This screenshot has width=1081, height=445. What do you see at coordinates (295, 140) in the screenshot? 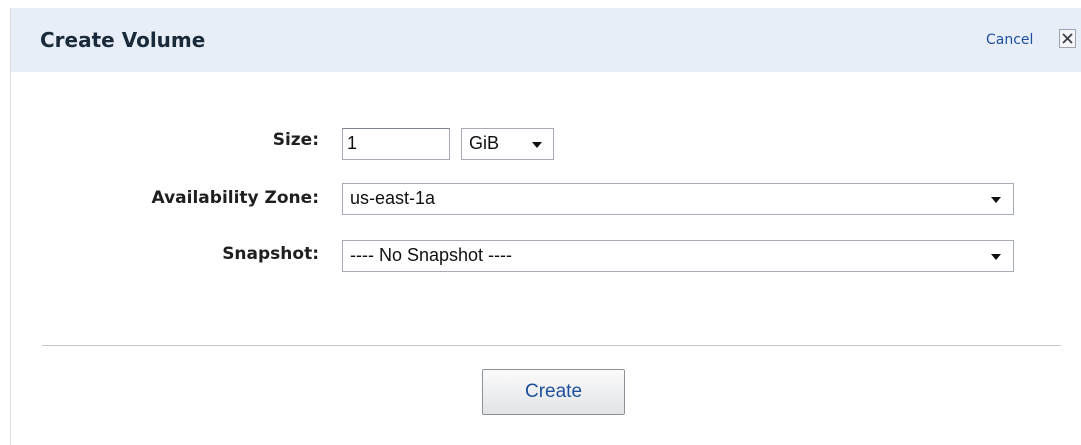
I see `size-label: Size:` at bounding box center [295, 140].